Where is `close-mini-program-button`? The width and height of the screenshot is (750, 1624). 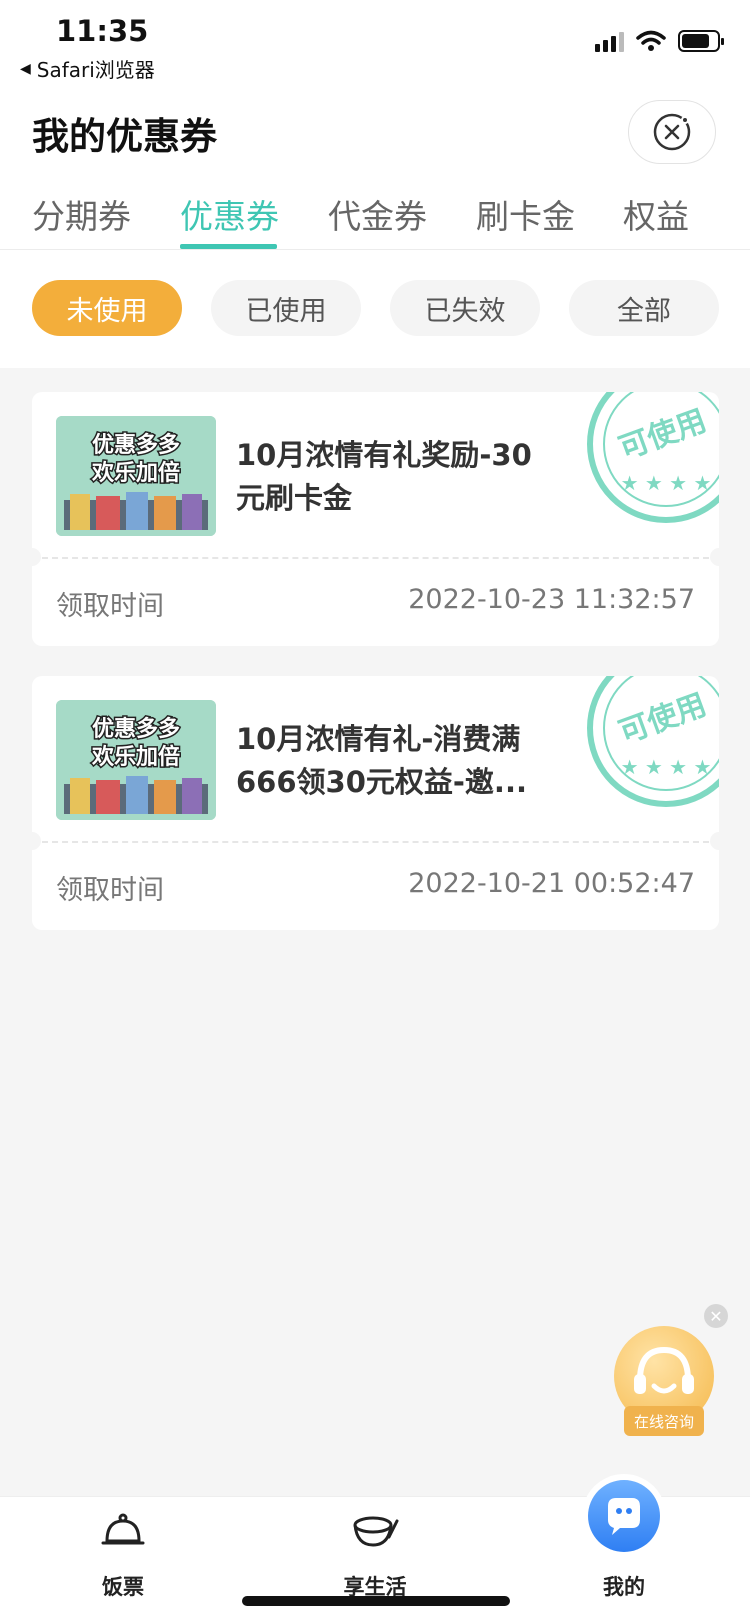 close-mini-program-button is located at coordinates (672, 132).